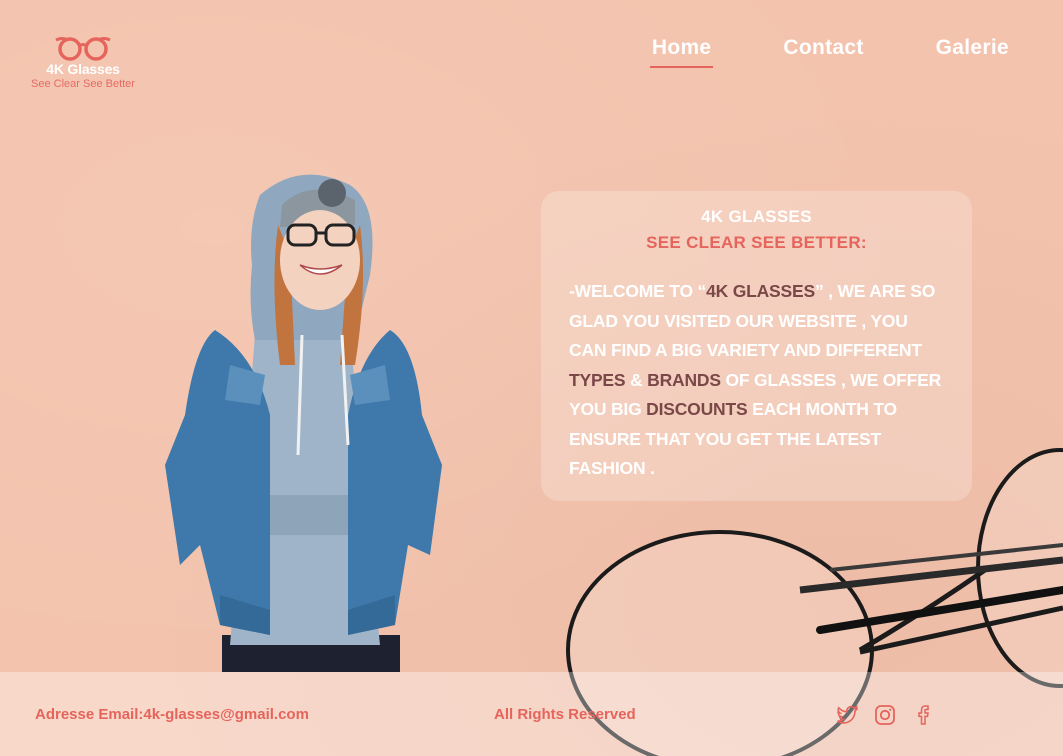 Image resolution: width=1063 pixels, height=756 pixels. I want to click on main-nav: Home Contact Galerie, so click(829, 52).